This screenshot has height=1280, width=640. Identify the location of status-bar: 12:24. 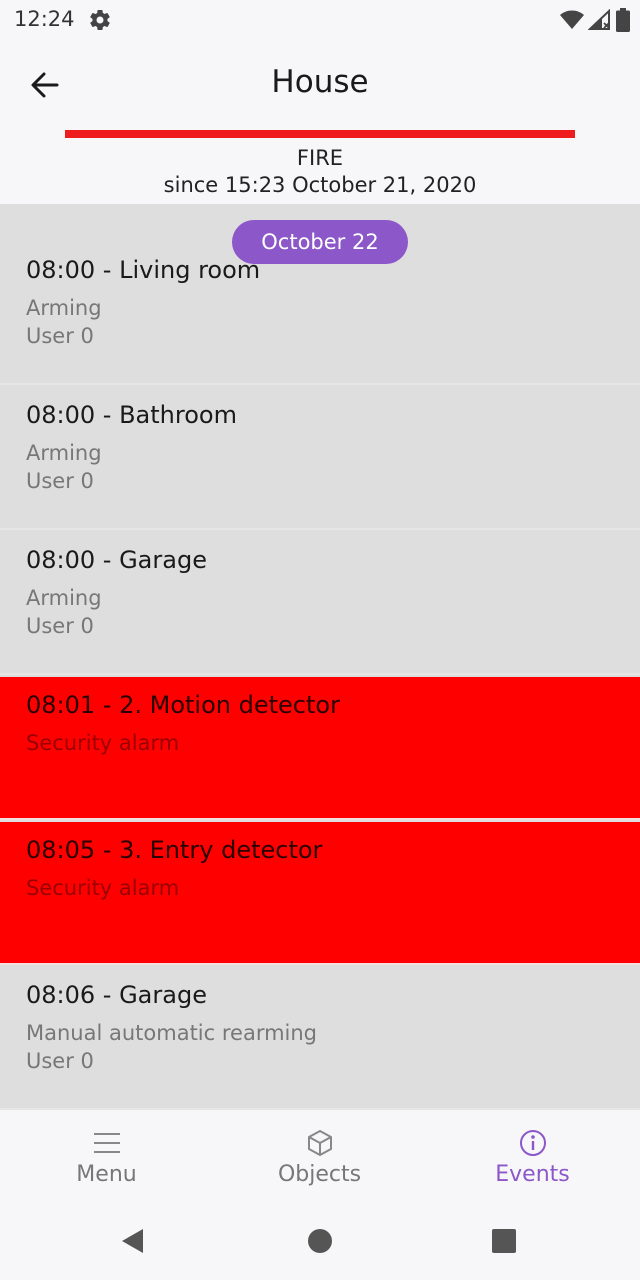
(320, 20).